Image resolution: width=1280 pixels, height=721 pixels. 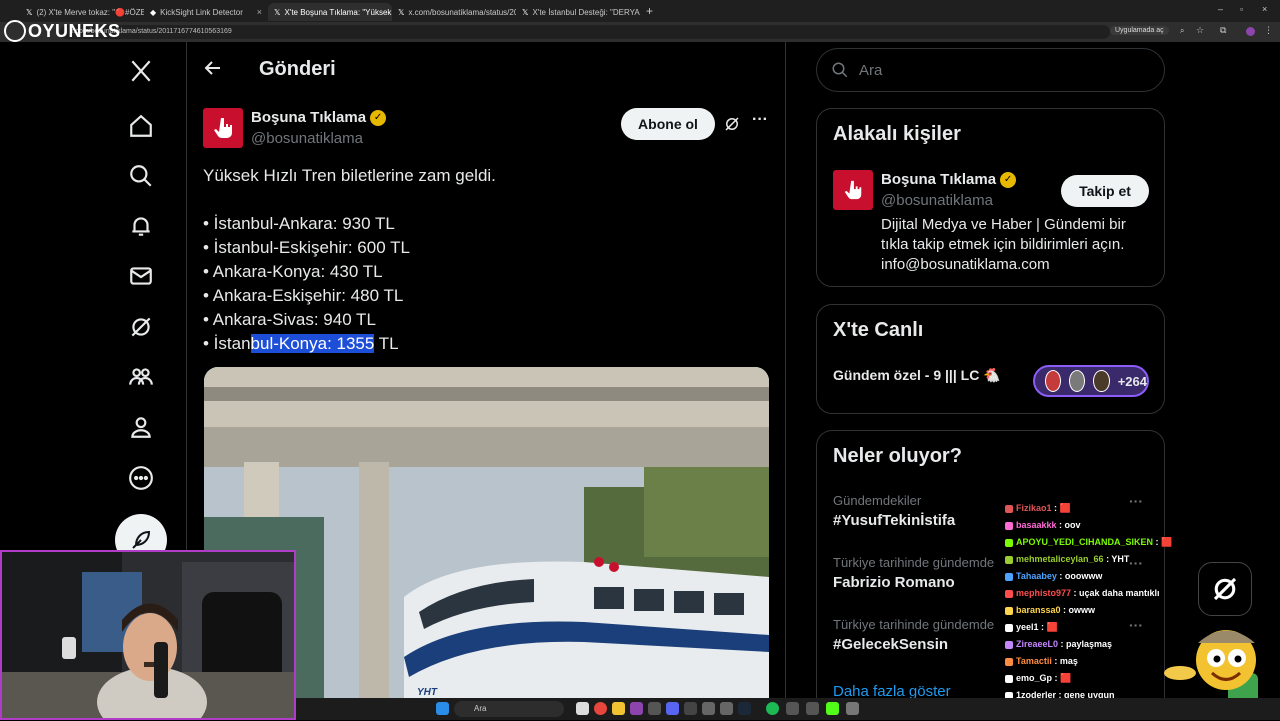 I want to click on more-circle-icon, so click(x=141, y=478).